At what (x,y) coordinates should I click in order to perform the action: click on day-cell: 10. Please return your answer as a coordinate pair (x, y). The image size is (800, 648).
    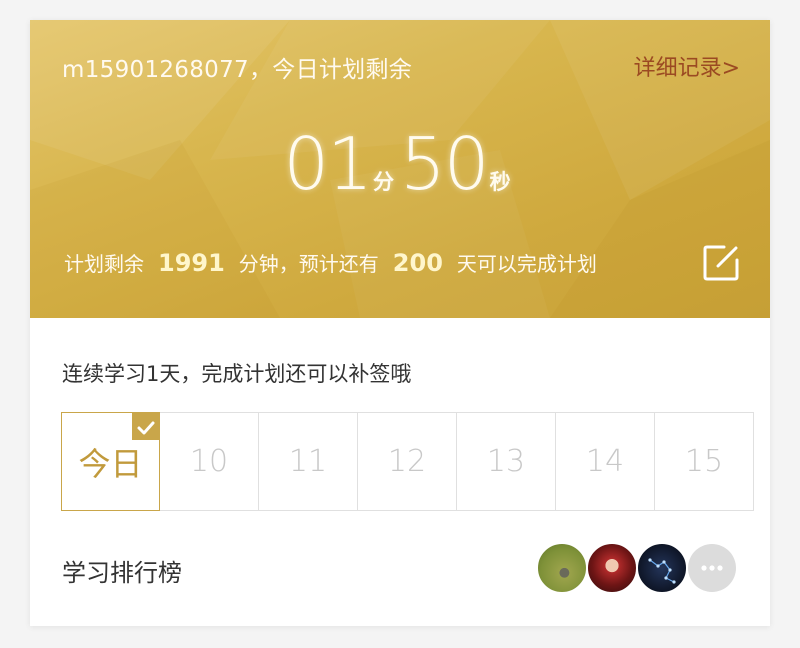
    Looking at the image, I should click on (209, 461).